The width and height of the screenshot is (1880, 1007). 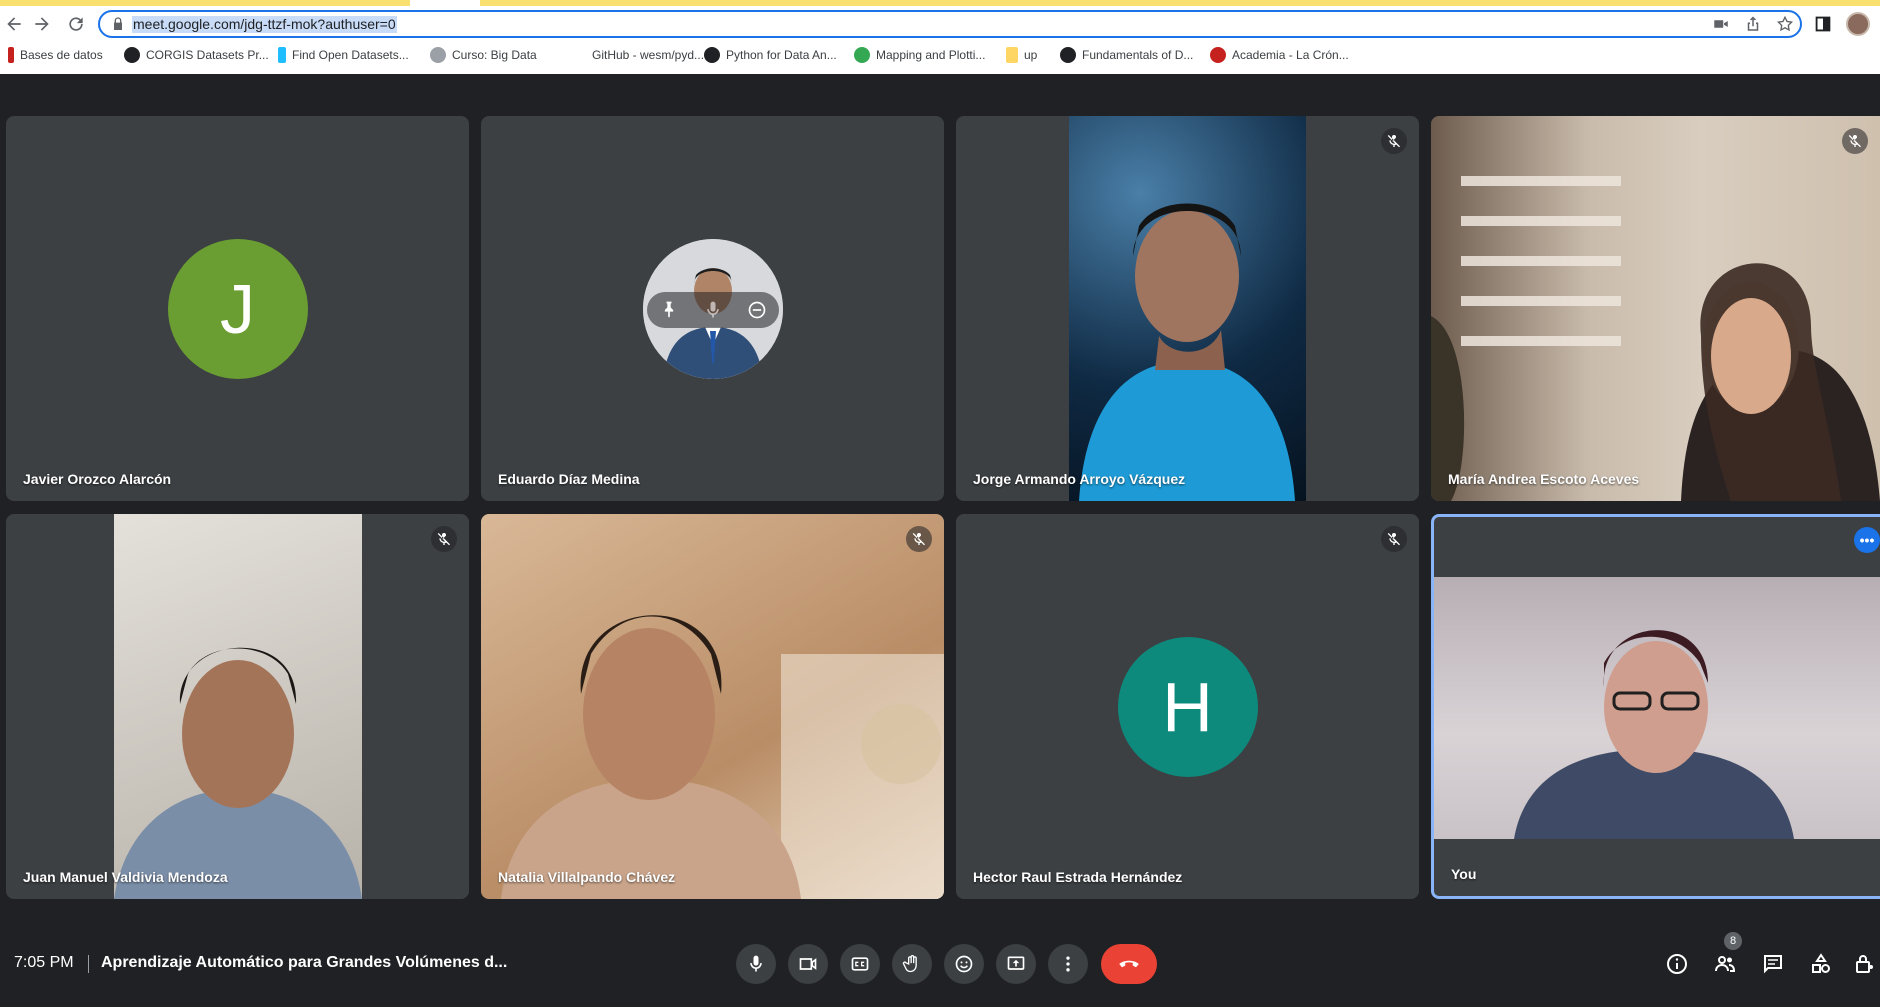 I want to click on participant-name: Jorge Armando Arroyo Vázquez, so click(x=1079, y=479).